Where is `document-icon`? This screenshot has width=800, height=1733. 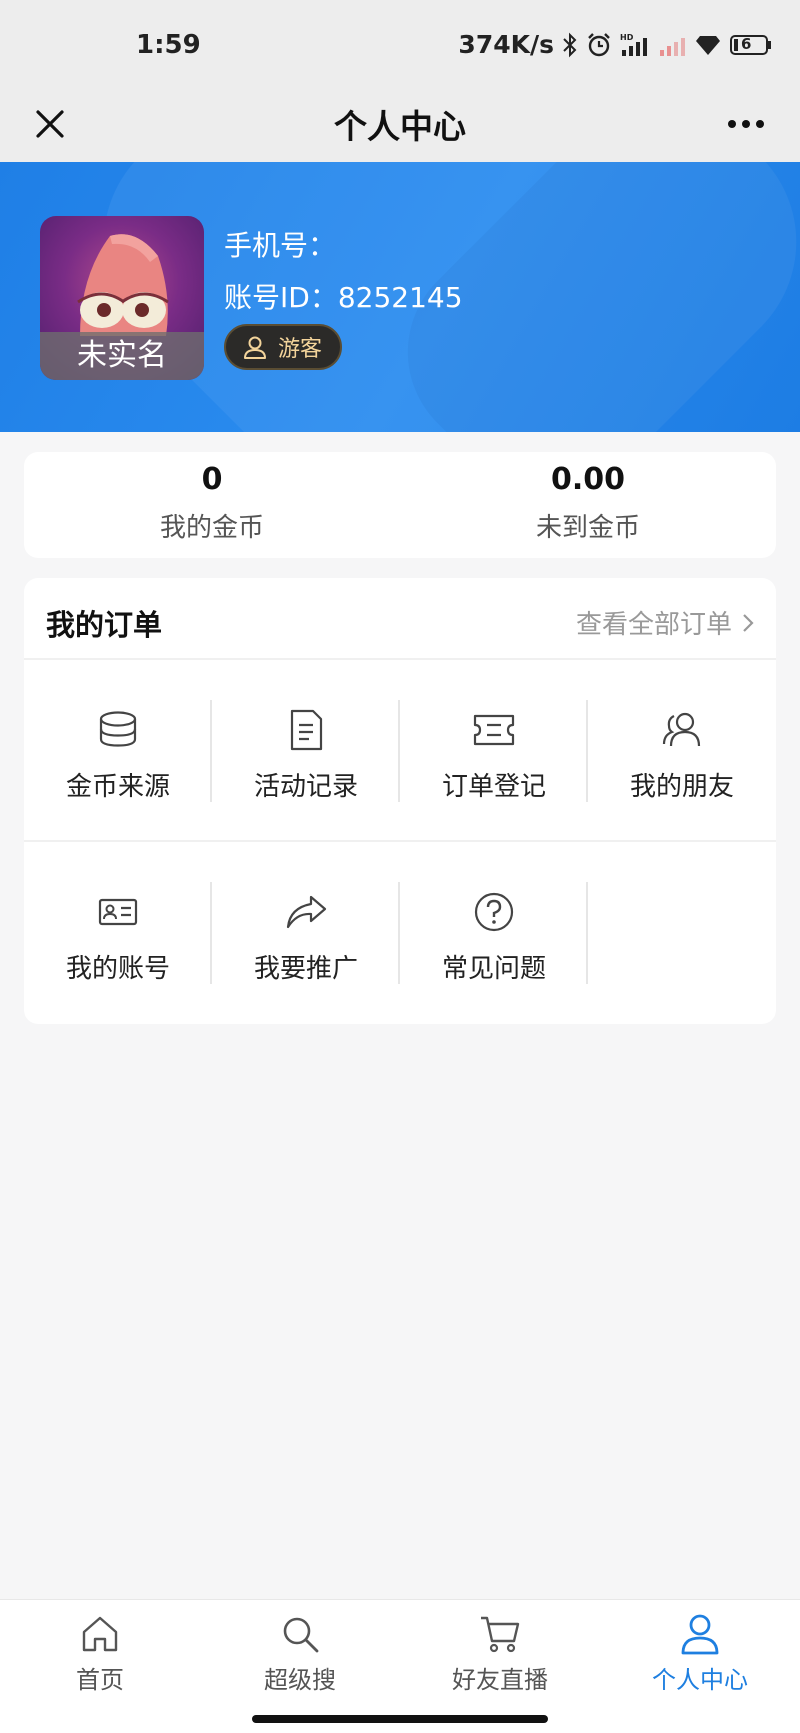 document-icon is located at coordinates (306, 730).